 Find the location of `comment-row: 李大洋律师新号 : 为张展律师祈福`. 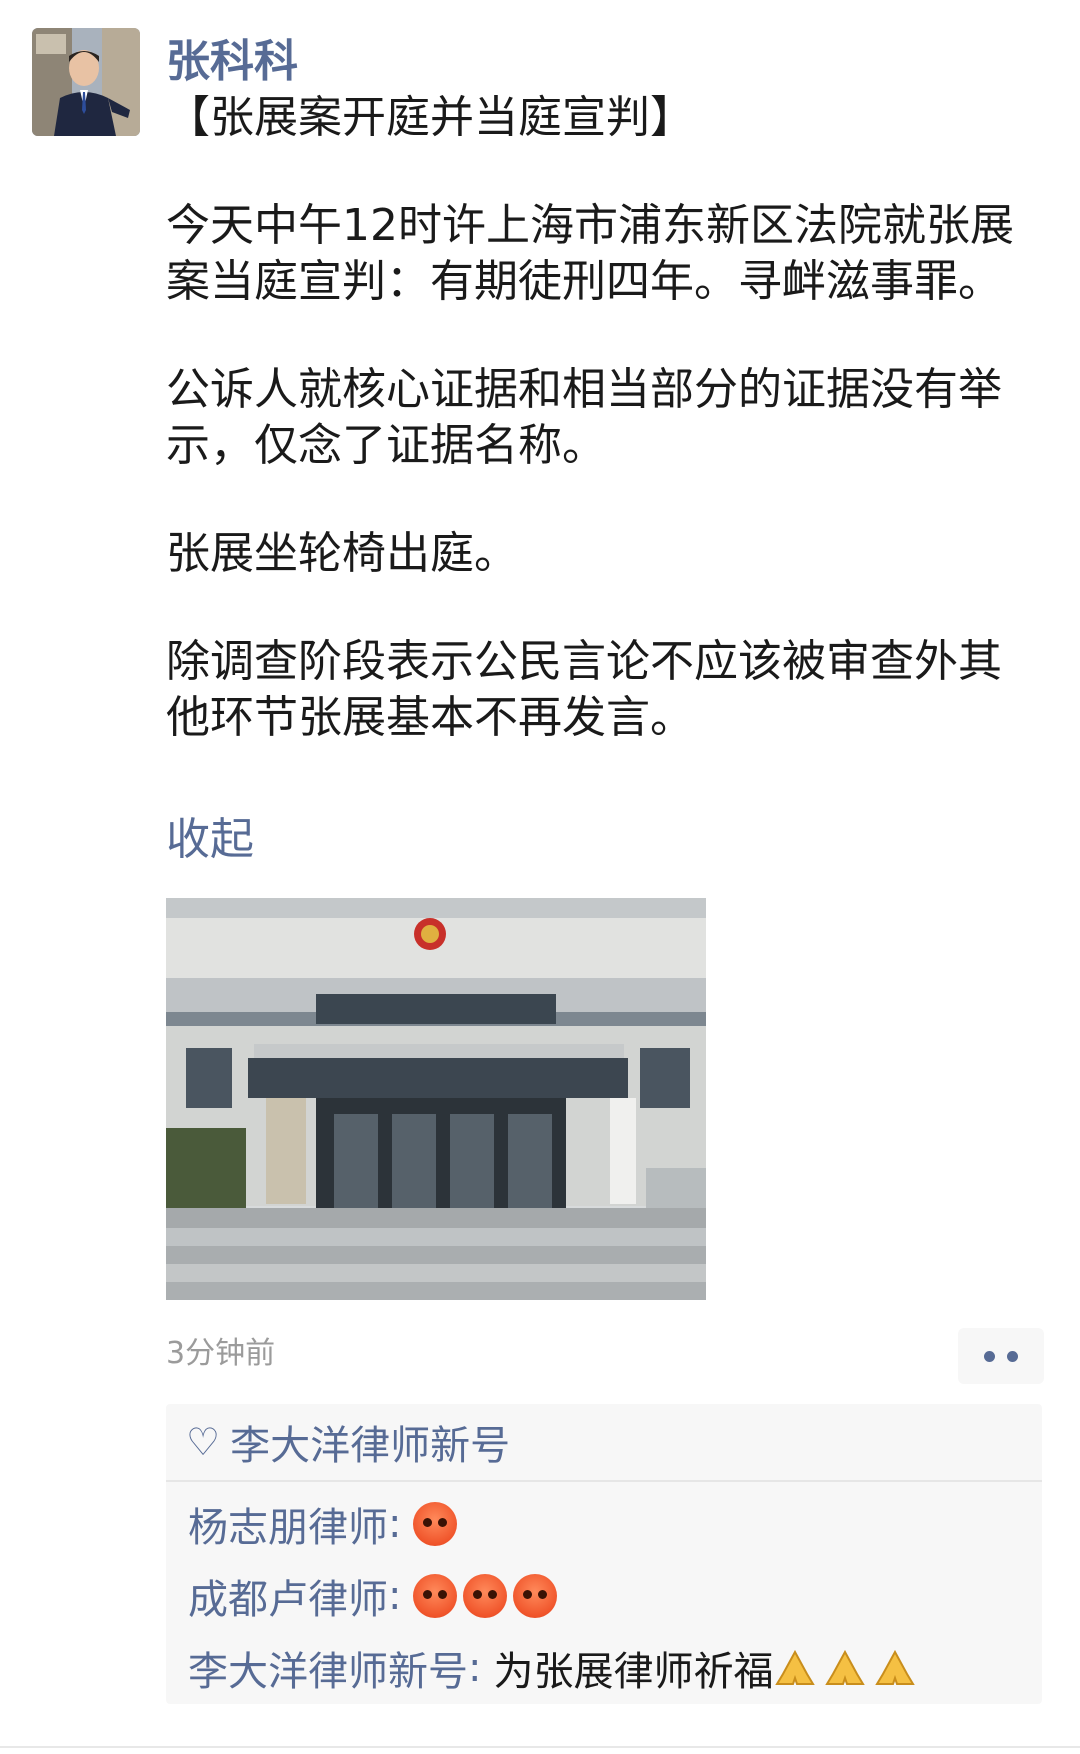

comment-row: 李大洋律师新号 : 为张展律师祈福 is located at coordinates (604, 1668).